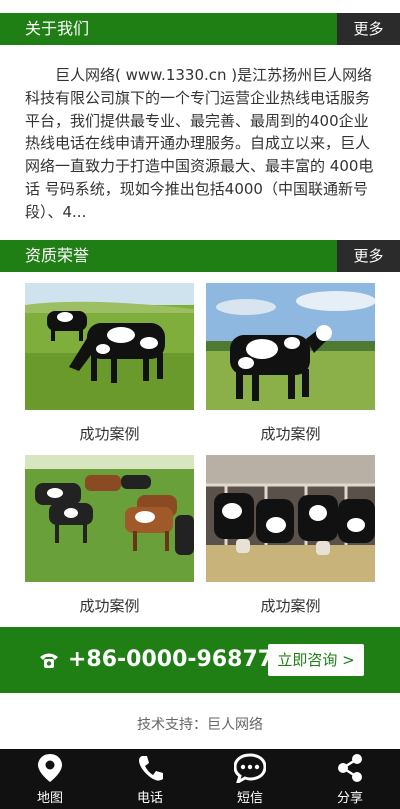 Image resolution: width=400 pixels, height=809 pixels. What do you see at coordinates (368, 29) in the screenshot?
I see `about-more-button: 更多` at bounding box center [368, 29].